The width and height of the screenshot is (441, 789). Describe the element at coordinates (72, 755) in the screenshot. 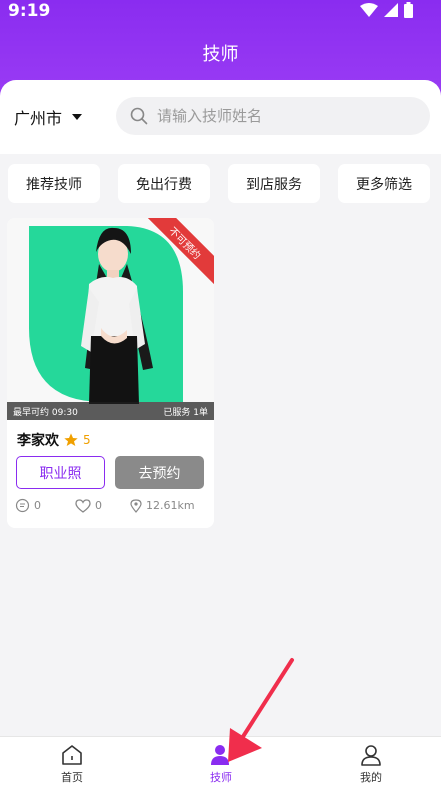

I see `home-icon` at that location.